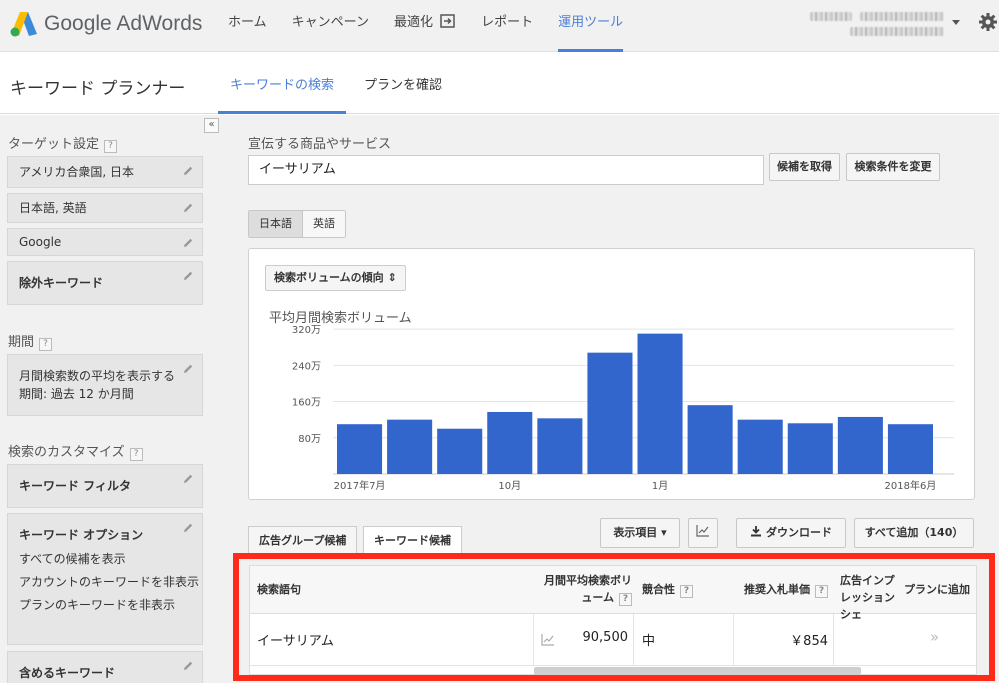  I want to click on lang-japanese: 日本語, so click(275, 224).